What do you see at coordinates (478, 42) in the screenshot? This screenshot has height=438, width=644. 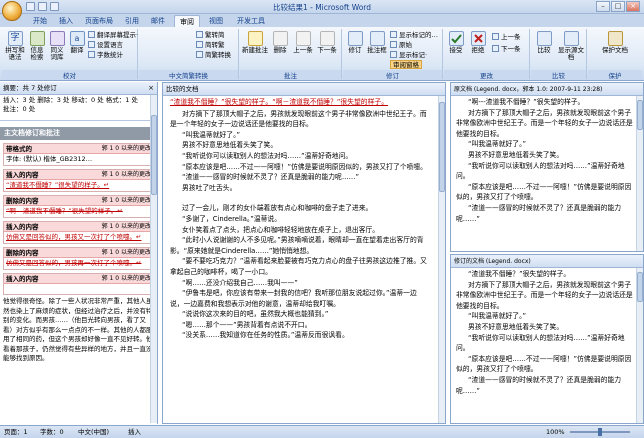 I see `reject-button: 拒绝` at bounding box center [478, 42].